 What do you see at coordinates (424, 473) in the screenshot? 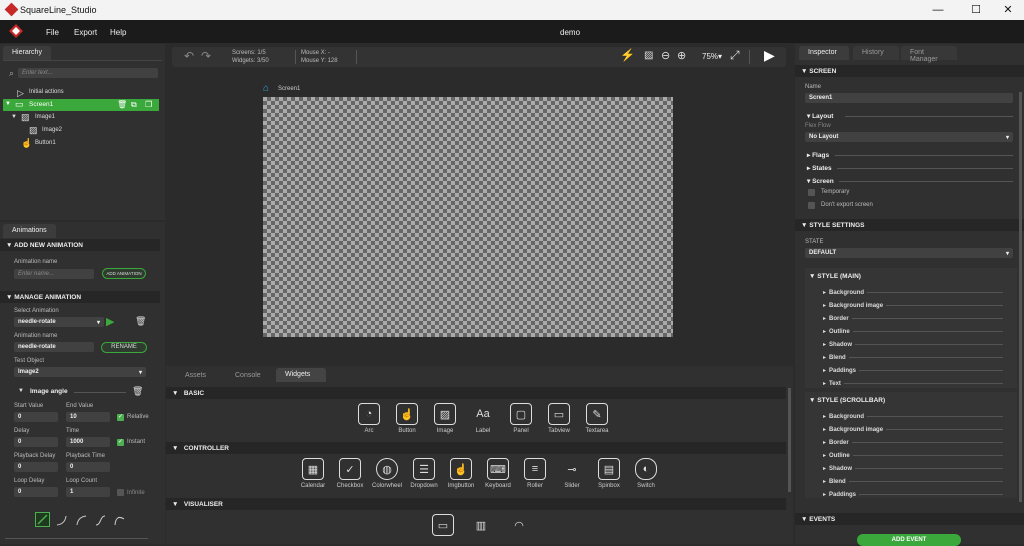
I see `widget-dropdown: ☰ Dropdown` at bounding box center [424, 473].